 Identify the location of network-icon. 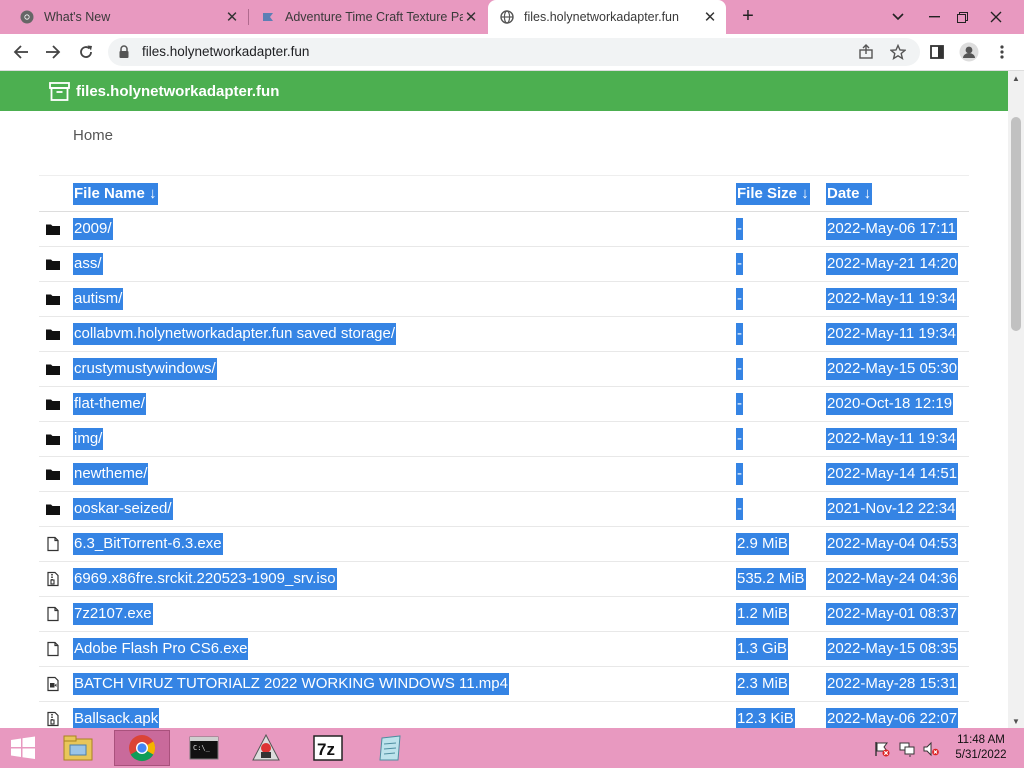
(907, 749).